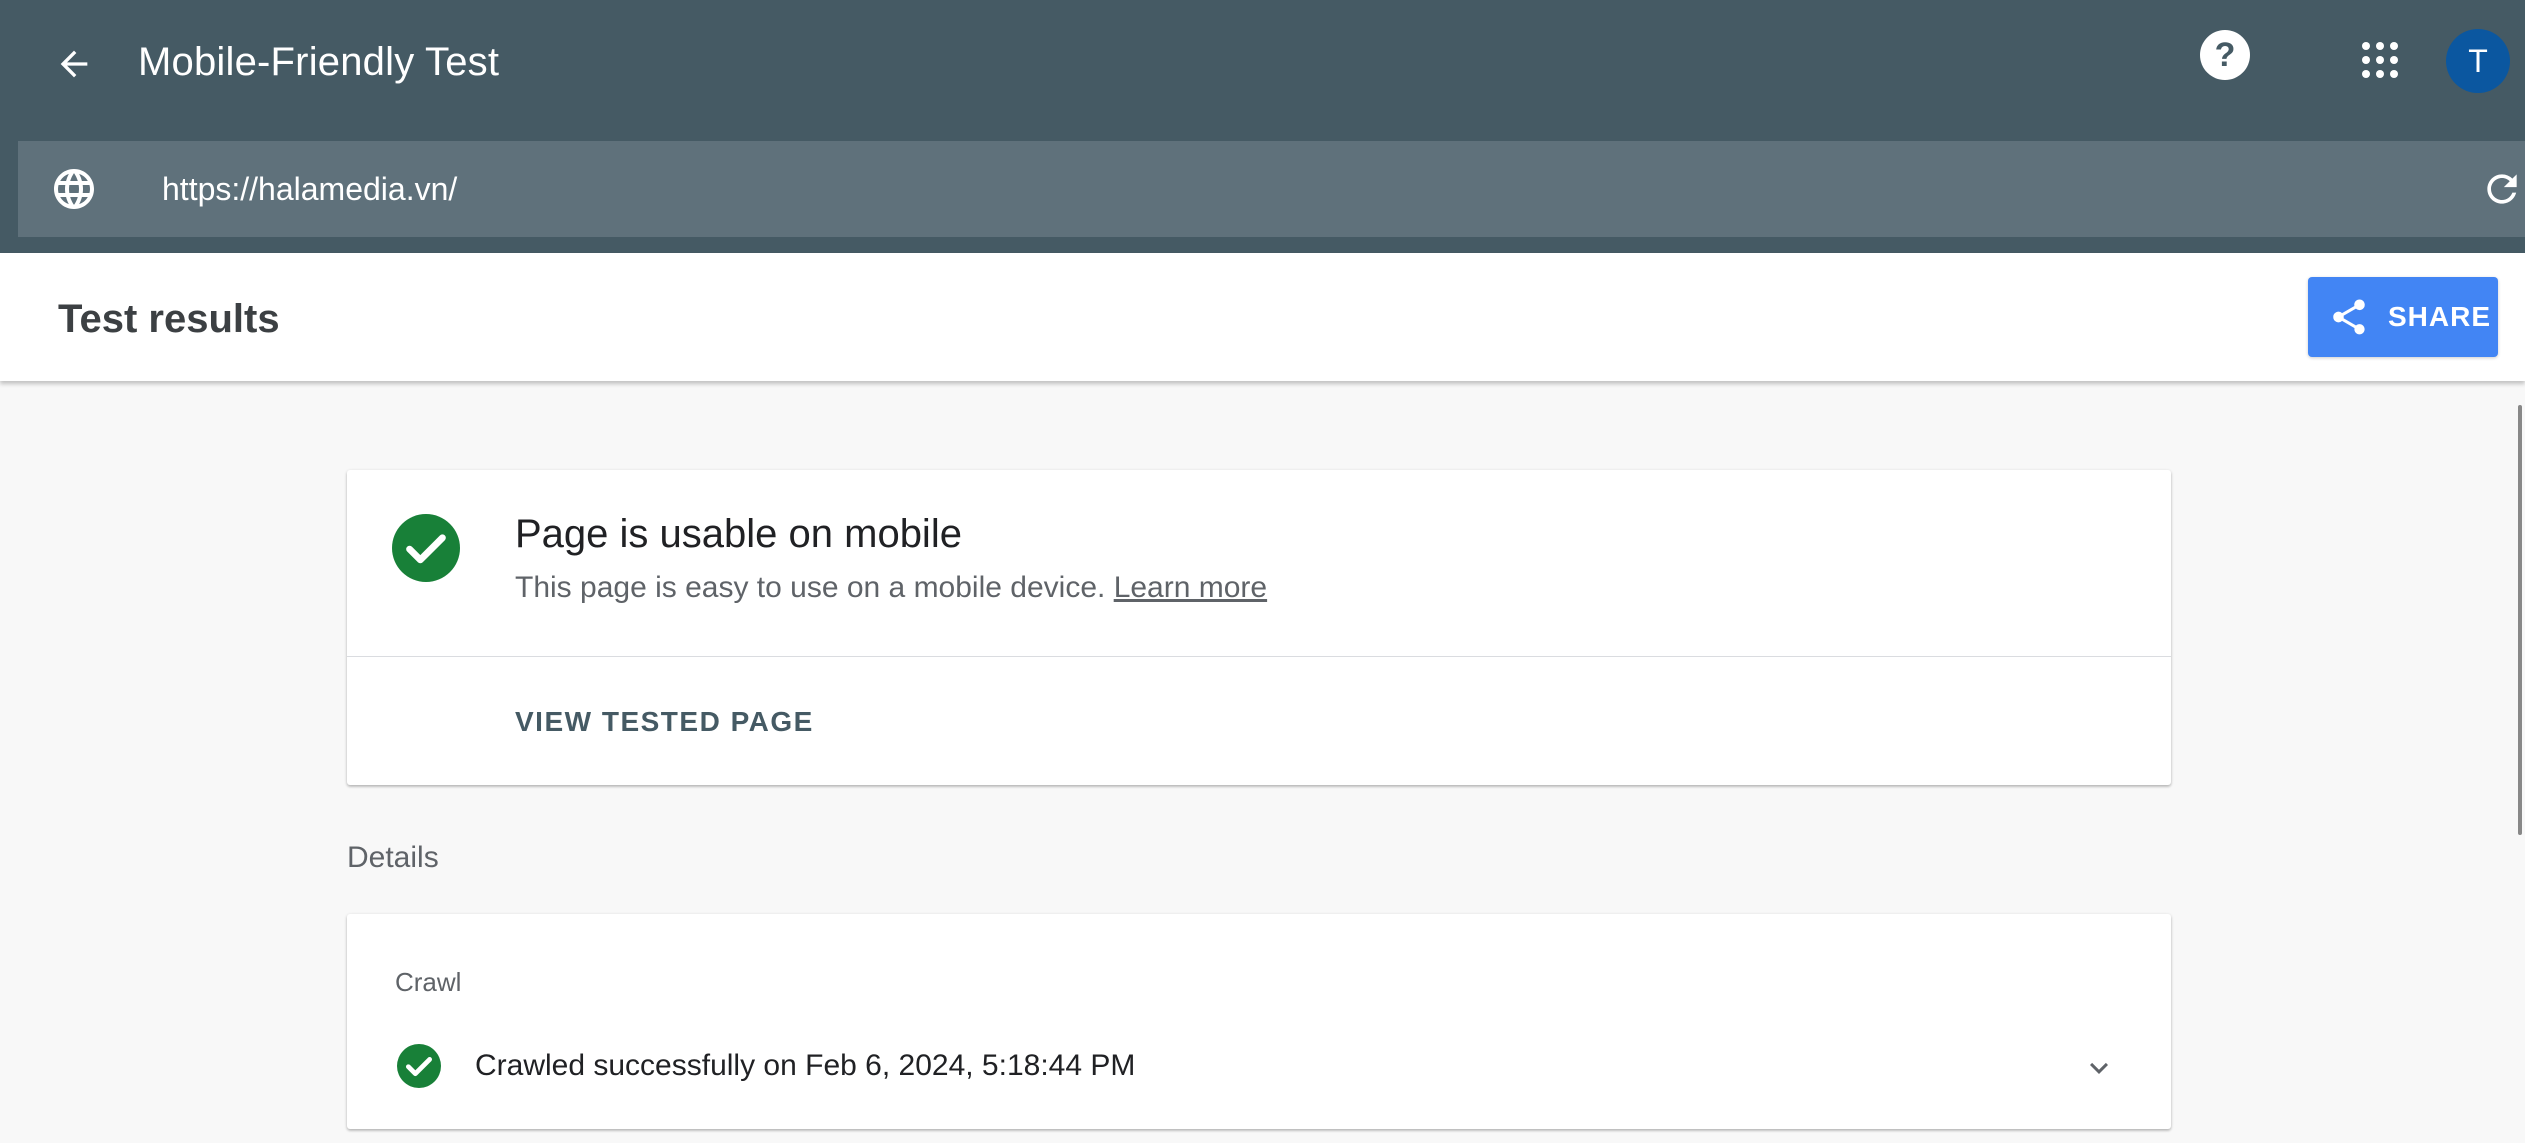  I want to click on avatar-initial: T, so click(2478, 60).